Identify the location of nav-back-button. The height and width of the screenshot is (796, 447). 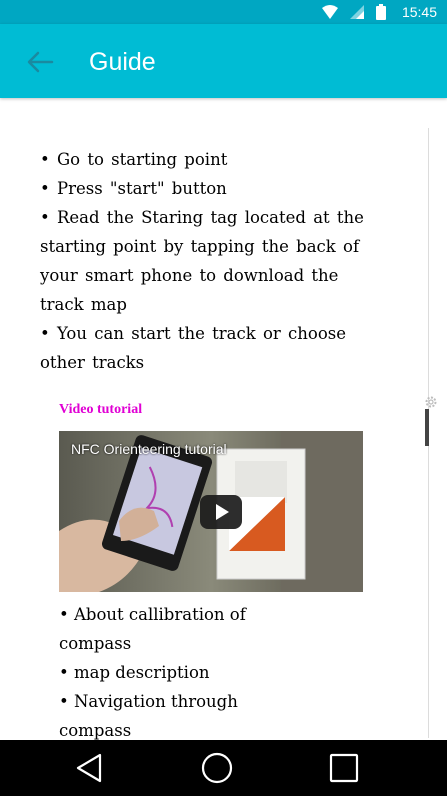
(90, 768).